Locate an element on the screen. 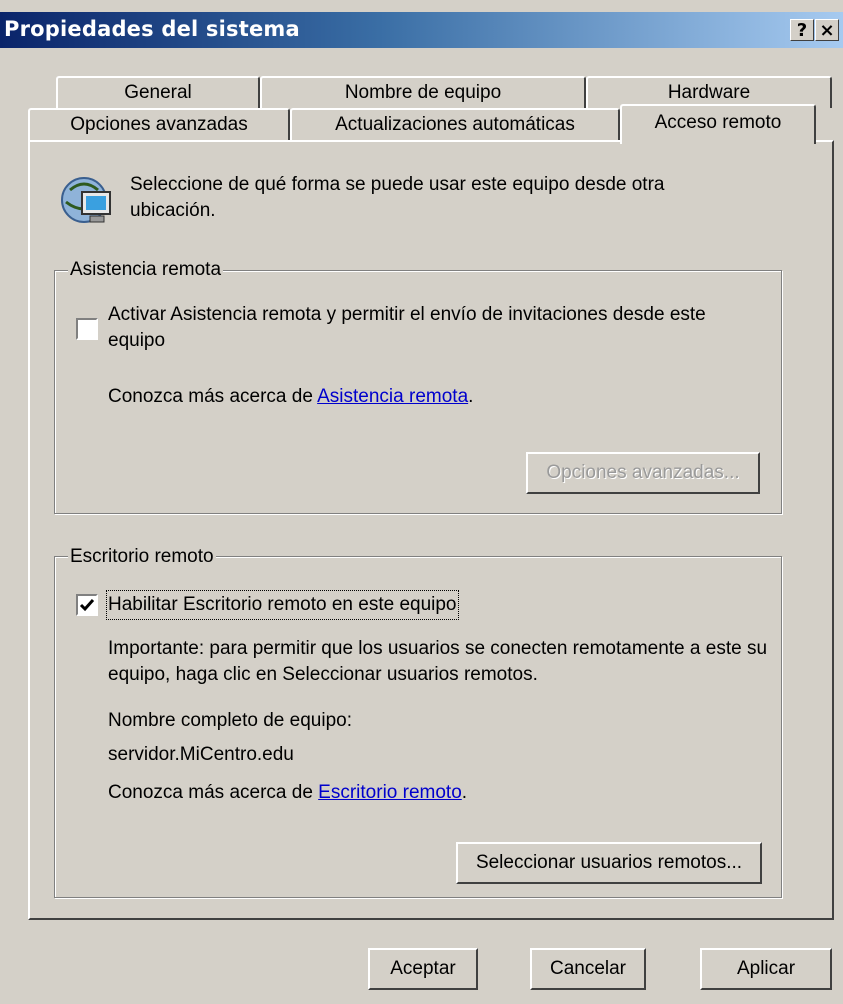 This screenshot has width=843, height=1004. full-computer-name-value: servidor.MiCentro.edu is located at coordinates (201, 754).